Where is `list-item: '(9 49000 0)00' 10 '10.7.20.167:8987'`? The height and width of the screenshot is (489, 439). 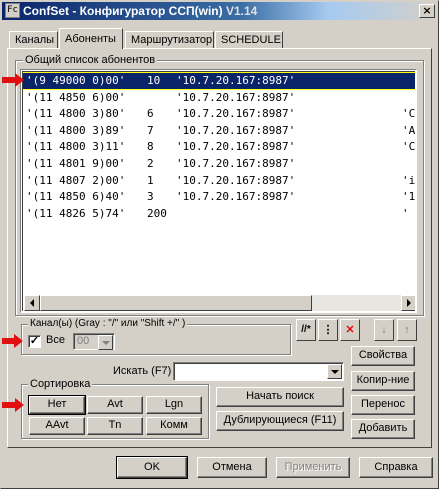 list-item: '(9 49000 0)00' 10 '10.7.20.167:8987' is located at coordinates (219, 81).